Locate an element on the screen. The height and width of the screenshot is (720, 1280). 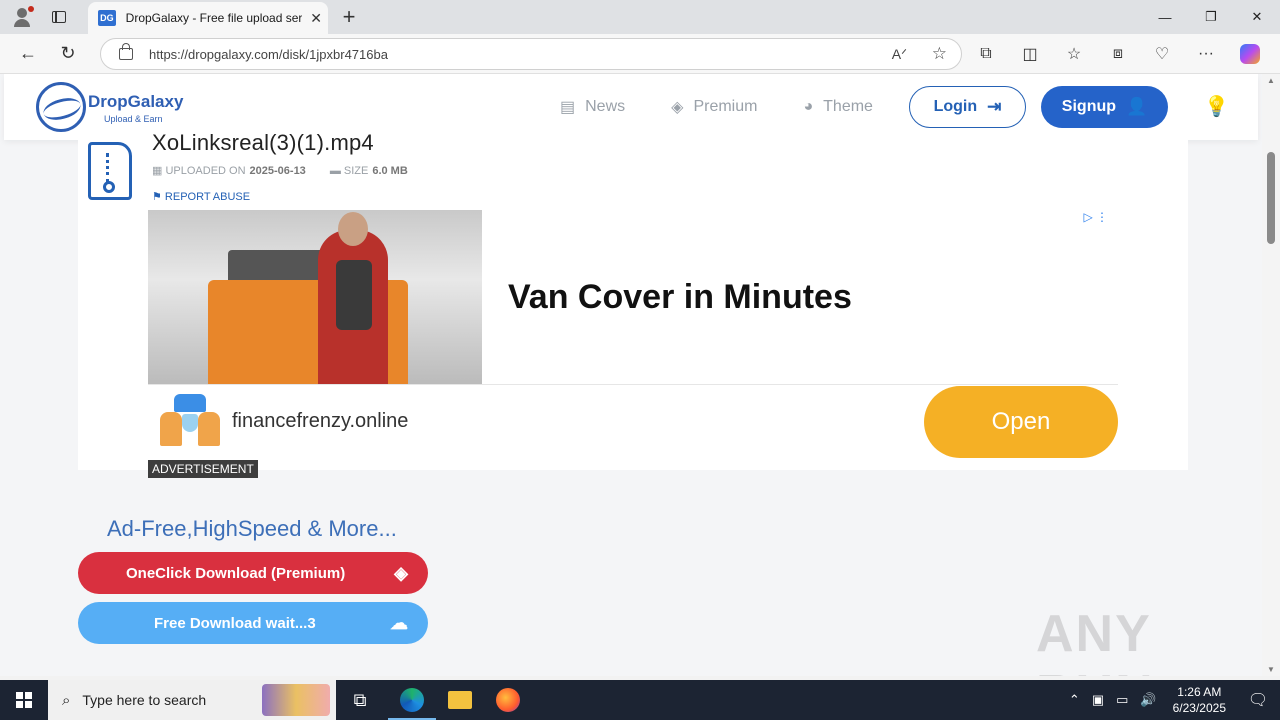
size-label: SIZE is located at coordinates (356, 170).